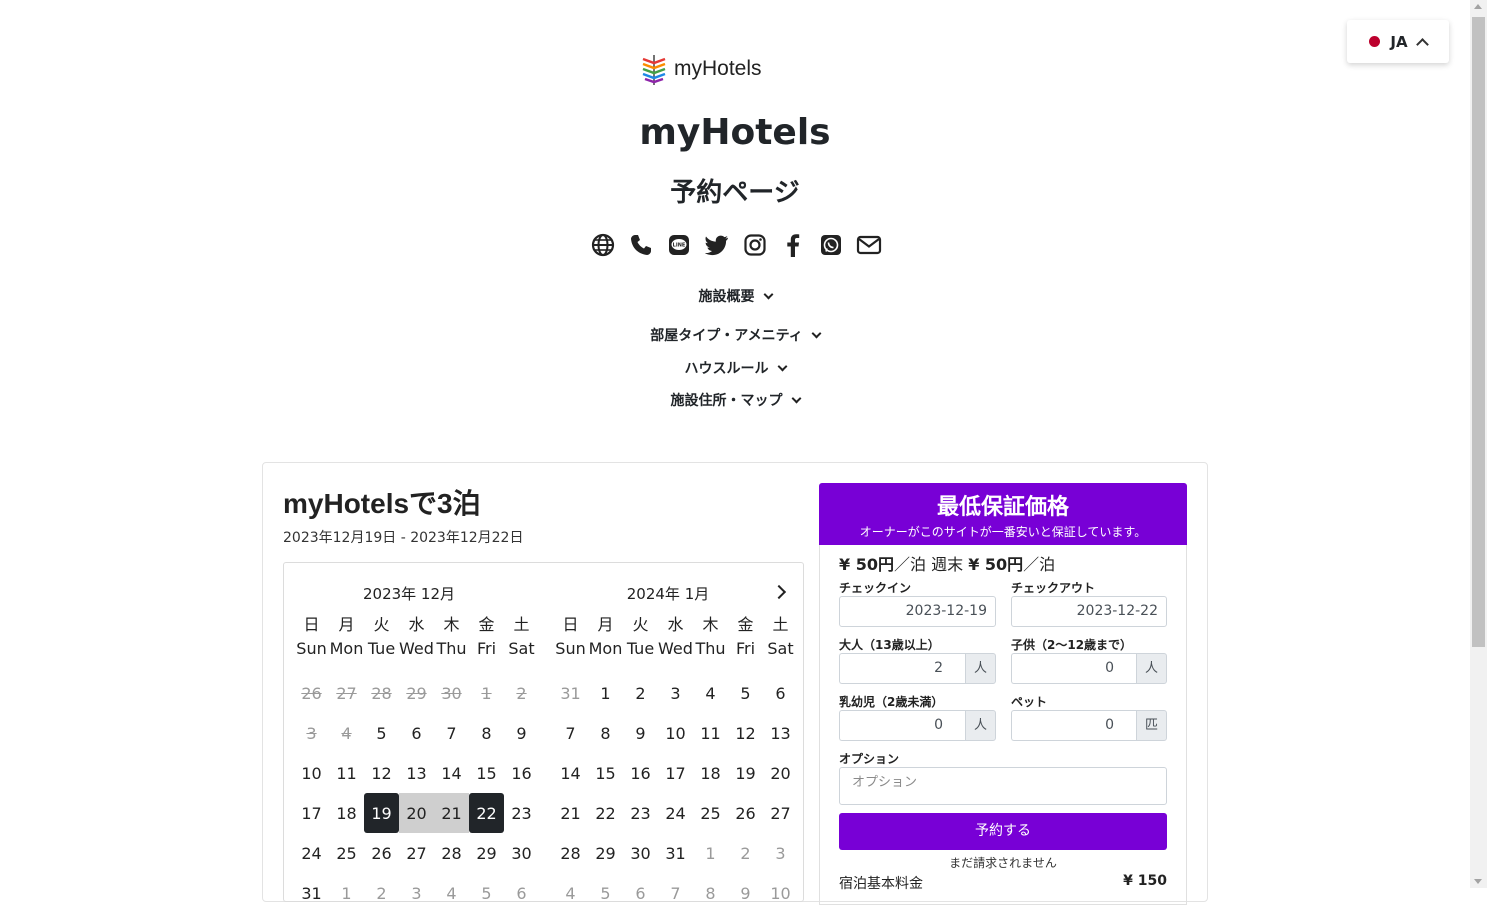 This screenshot has width=1487, height=913. Describe the element at coordinates (735, 296) in the screenshot. I see `accordion-facility-overview: 施設概要` at that location.